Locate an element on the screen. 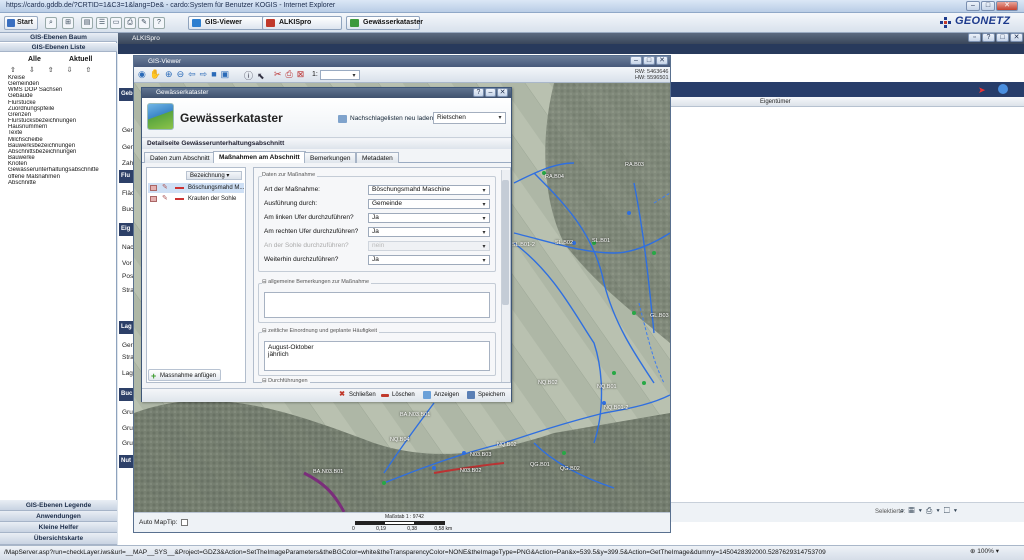  legend-header: GIS-Ebenen Legende is located at coordinates (58, 505).